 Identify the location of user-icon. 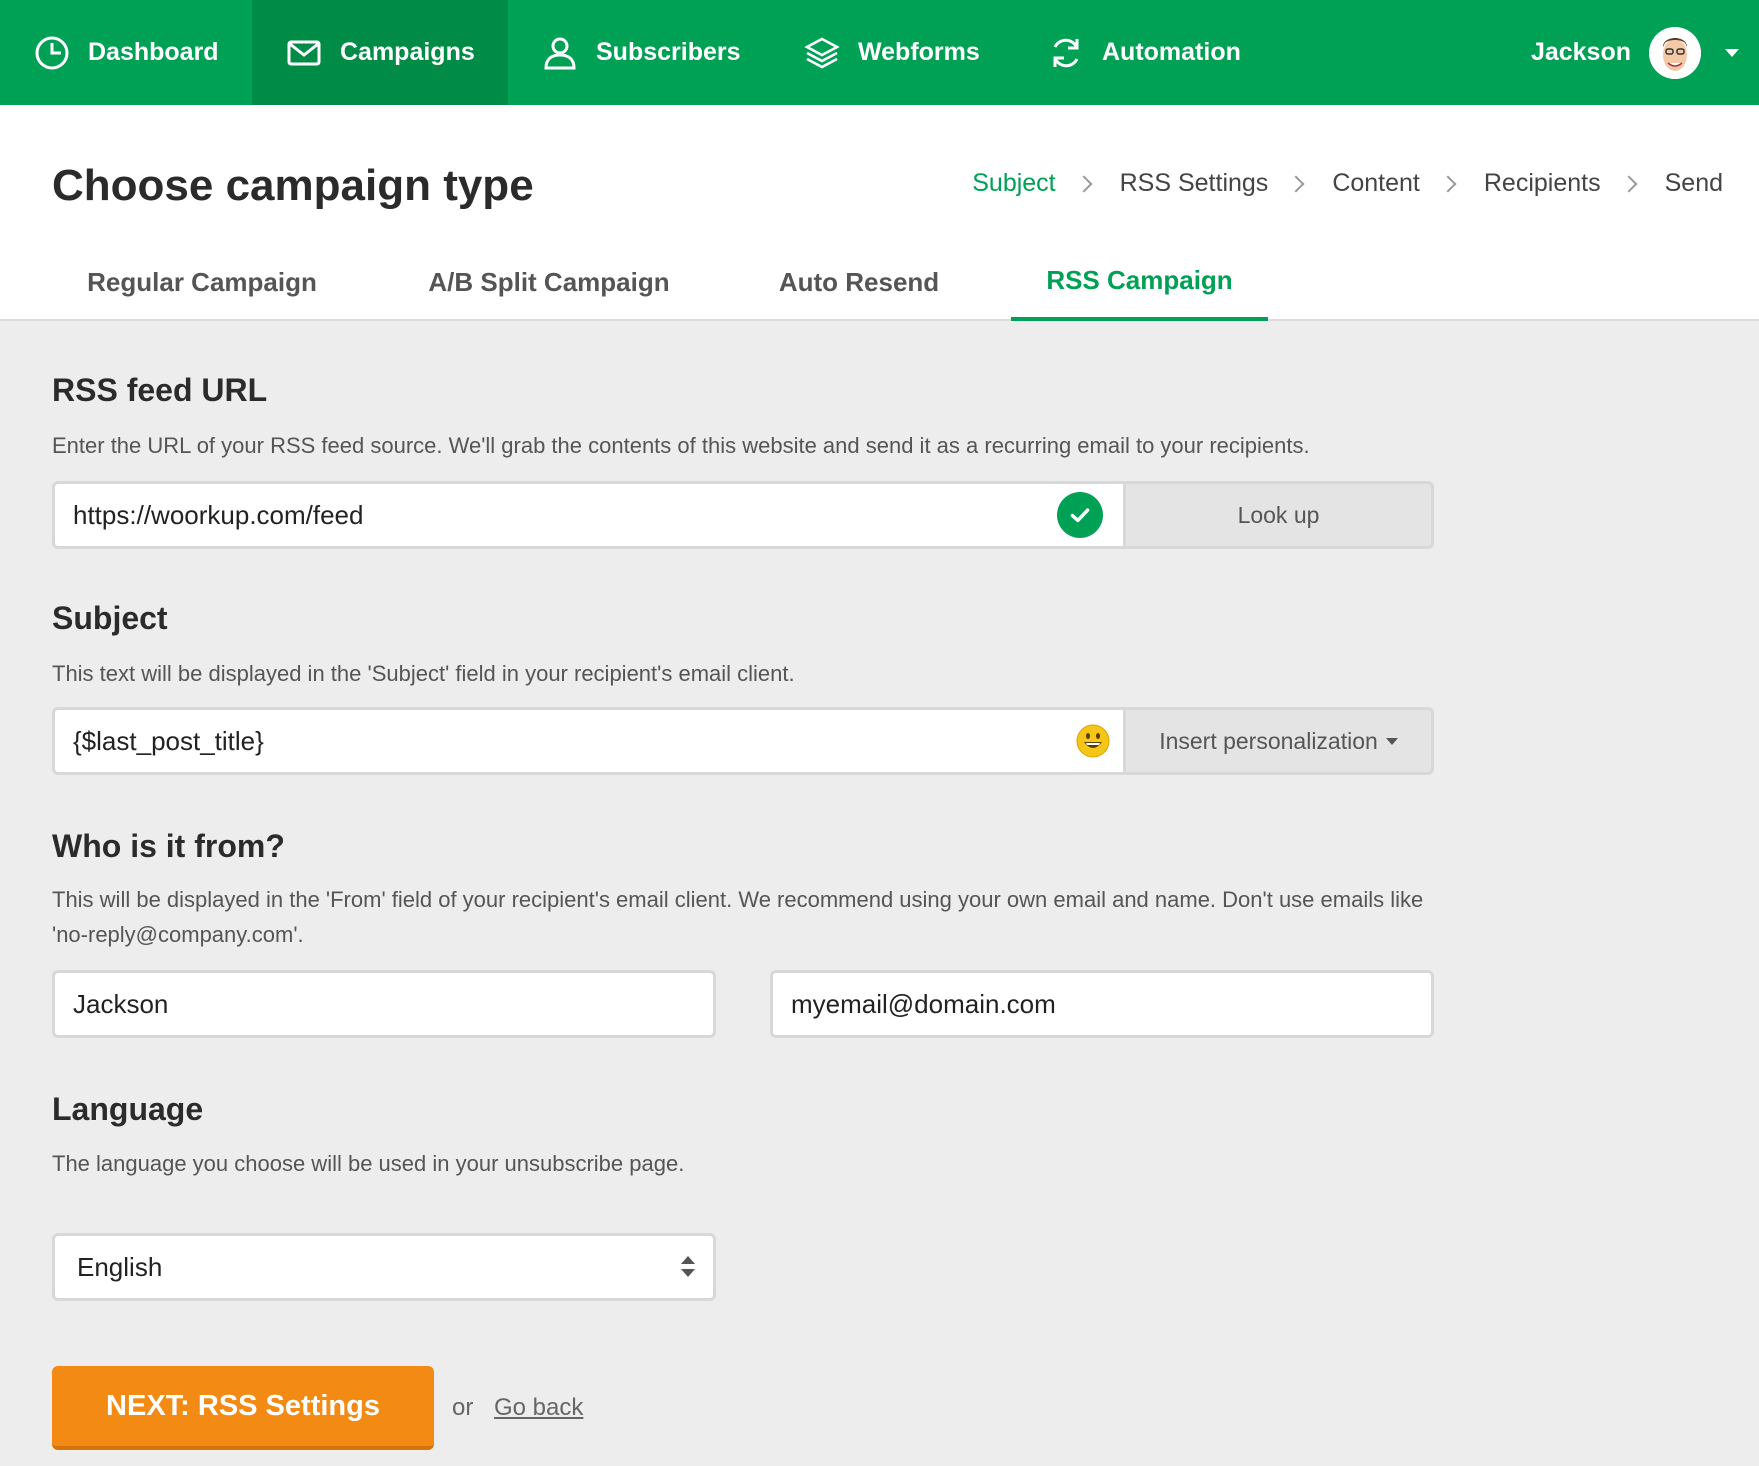
(560, 53).